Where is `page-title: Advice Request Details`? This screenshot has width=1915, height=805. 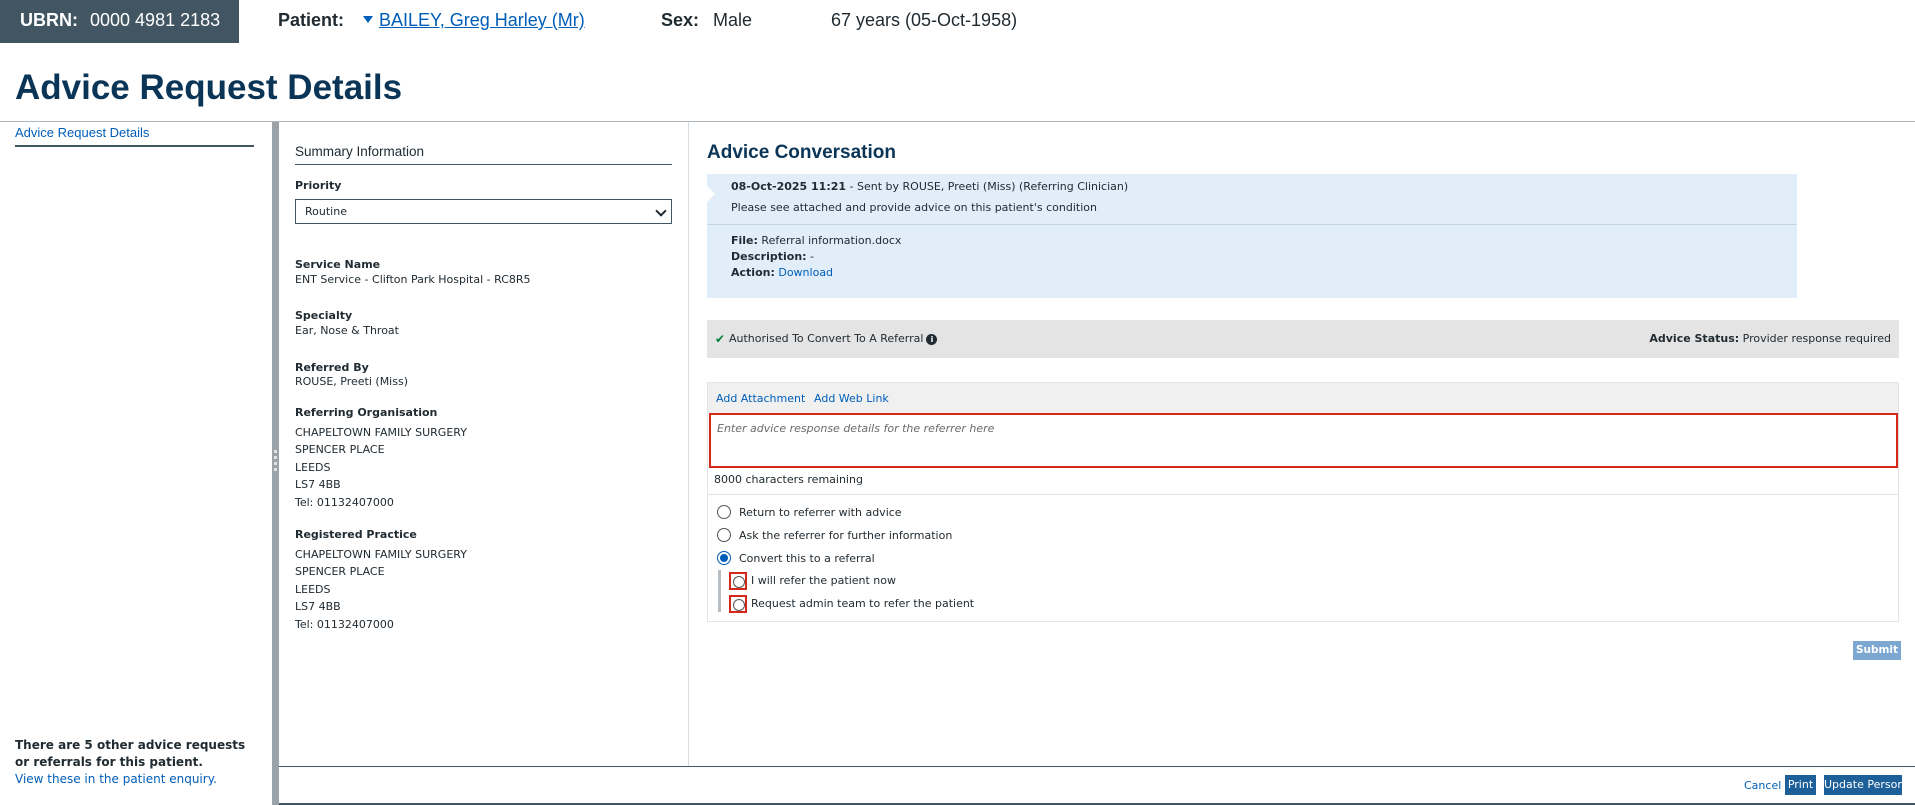 page-title: Advice Request Details is located at coordinates (209, 87).